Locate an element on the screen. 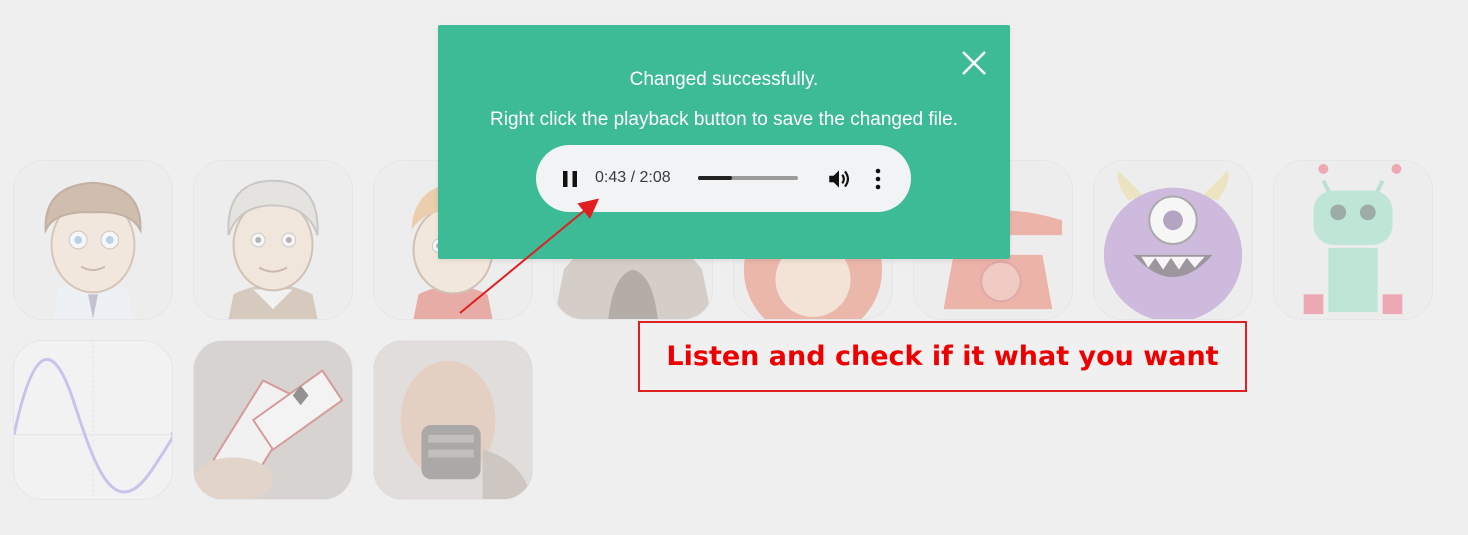 The image size is (1468, 535). voice-tile-sine-wave is located at coordinates (93, 420).